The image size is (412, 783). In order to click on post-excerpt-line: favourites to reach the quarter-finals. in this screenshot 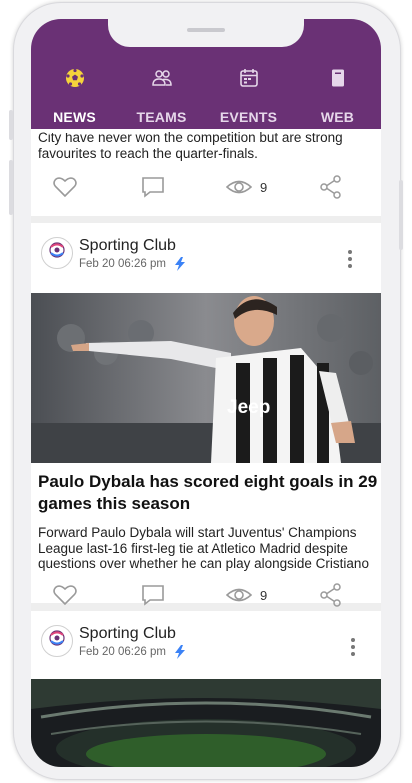, I will do `click(148, 153)`.